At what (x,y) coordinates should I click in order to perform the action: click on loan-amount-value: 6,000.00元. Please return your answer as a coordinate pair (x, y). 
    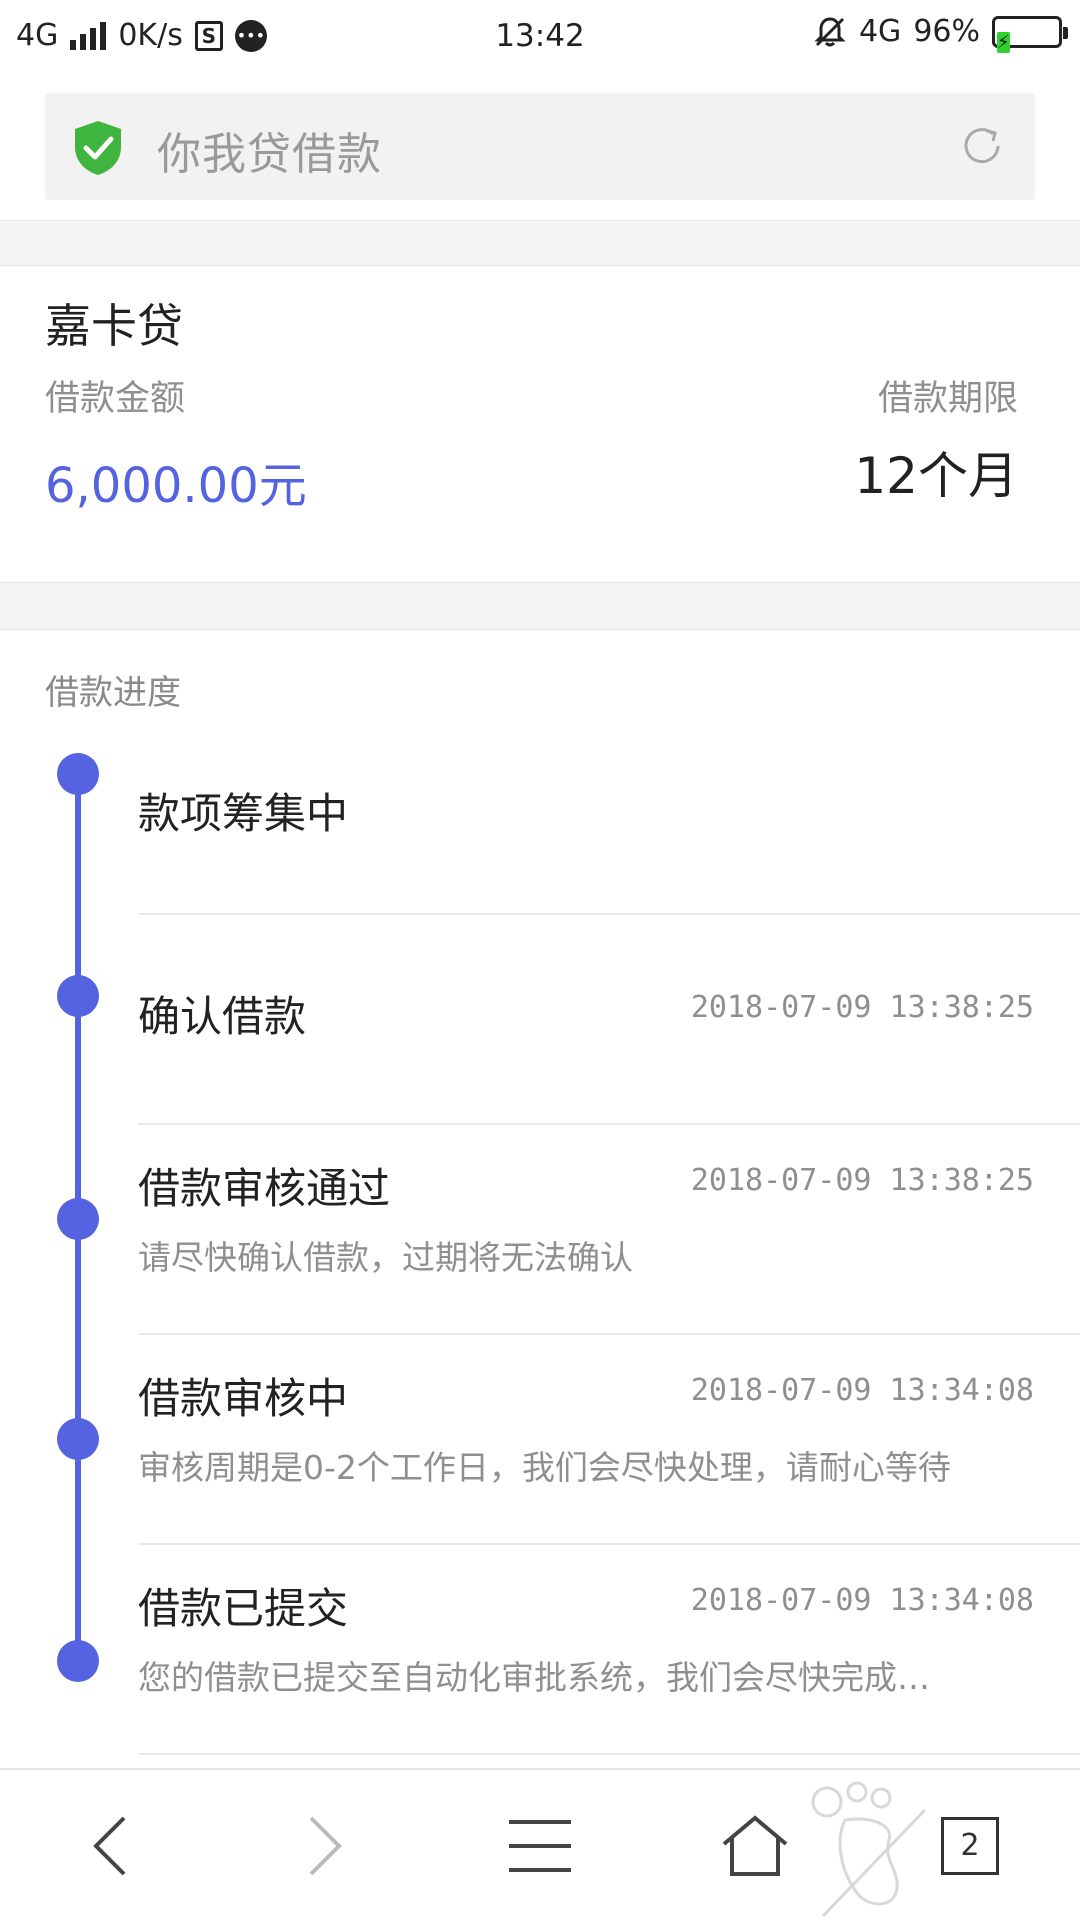
    Looking at the image, I should click on (176, 486).